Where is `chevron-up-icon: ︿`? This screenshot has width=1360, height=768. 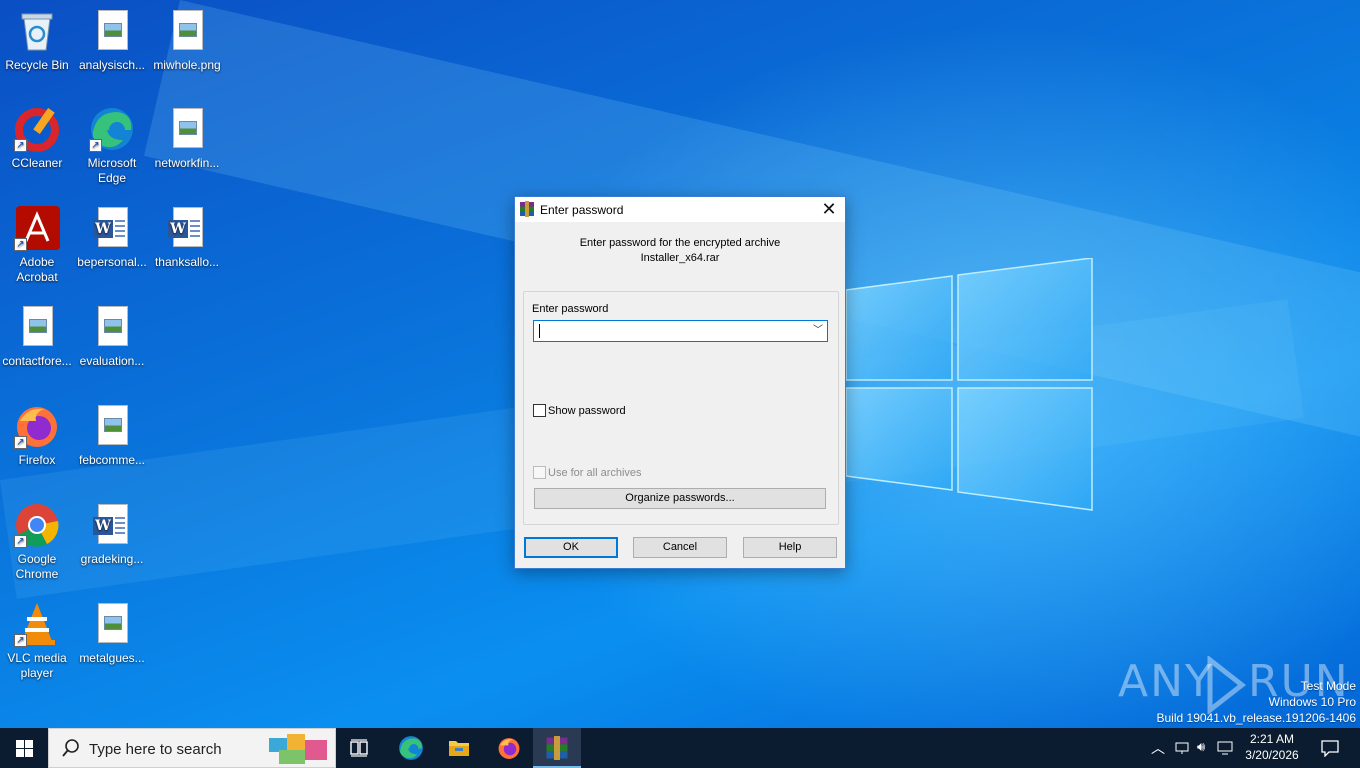 chevron-up-icon: ︿ is located at coordinates (1158, 748).